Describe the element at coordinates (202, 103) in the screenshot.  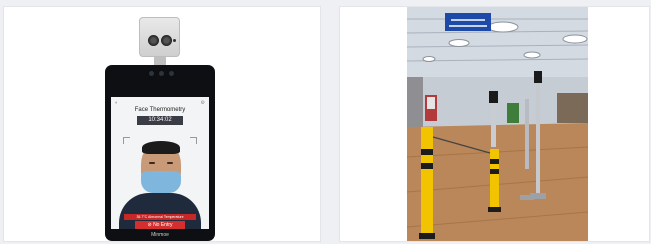
I see `settings-icon: ⚙` at that location.